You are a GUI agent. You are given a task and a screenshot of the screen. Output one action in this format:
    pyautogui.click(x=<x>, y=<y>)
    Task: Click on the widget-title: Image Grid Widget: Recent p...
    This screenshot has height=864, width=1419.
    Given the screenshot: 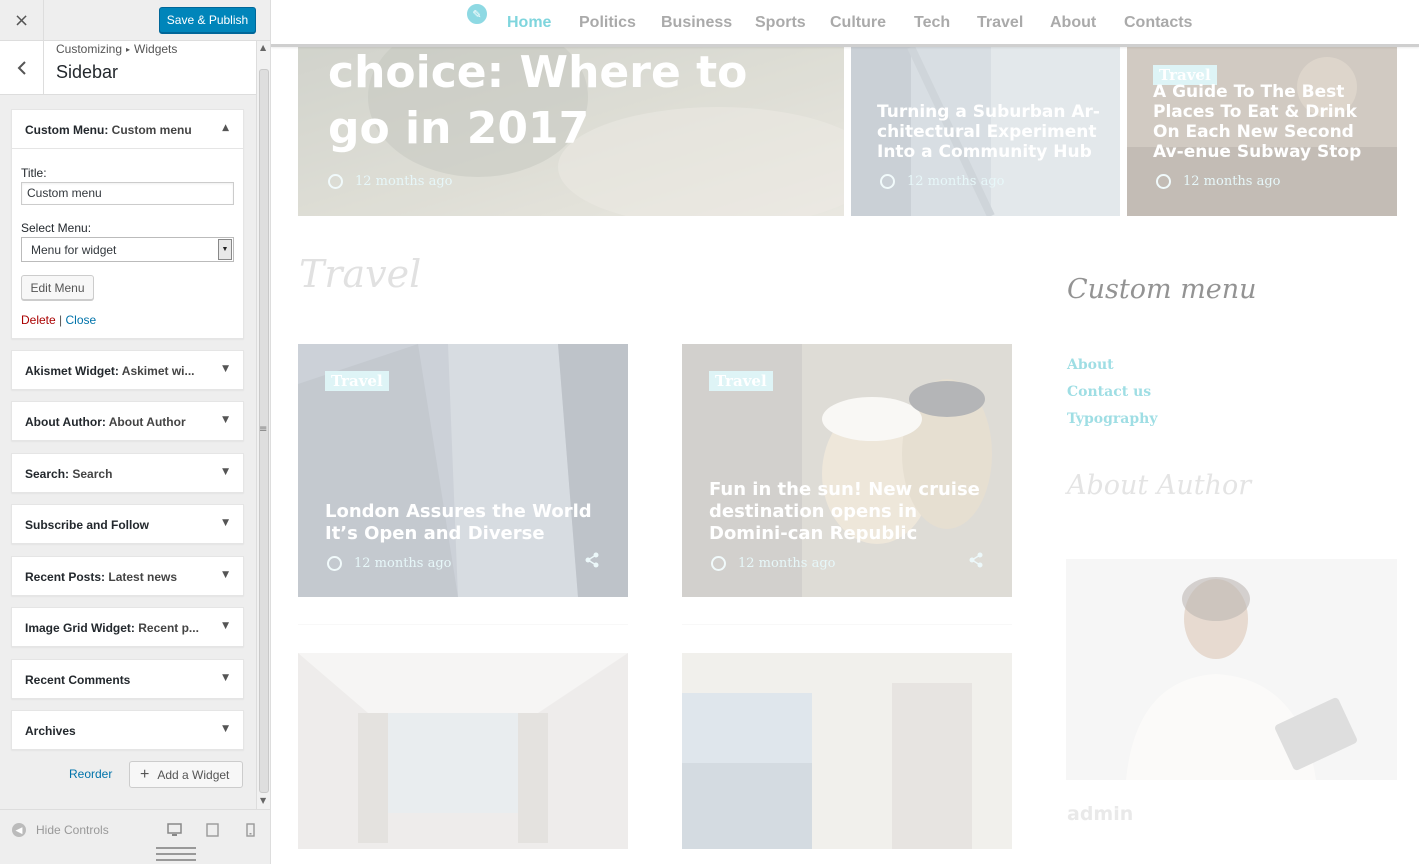 What is the action you would take?
    pyautogui.click(x=112, y=628)
    